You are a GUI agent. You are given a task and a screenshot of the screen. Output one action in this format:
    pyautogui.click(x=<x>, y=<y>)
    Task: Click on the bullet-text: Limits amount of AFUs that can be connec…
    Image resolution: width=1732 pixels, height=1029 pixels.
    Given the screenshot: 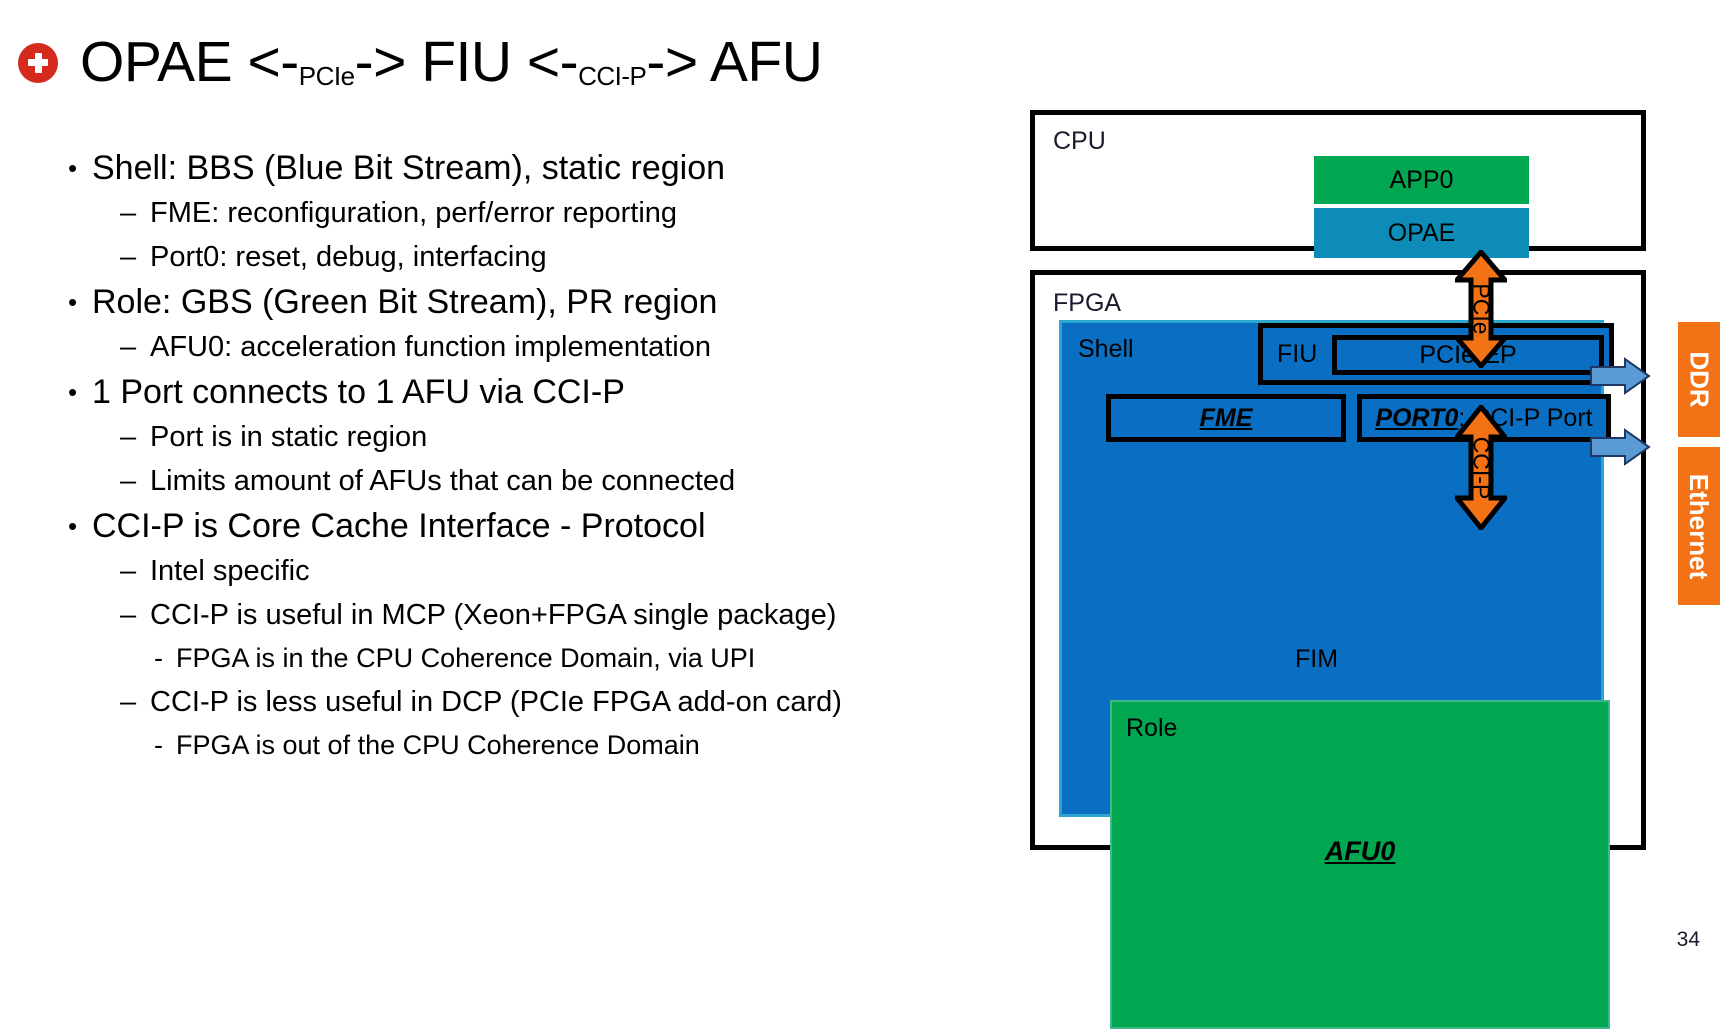 What is the action you would take?
    pyautogui.click(x=443, y=481)
    